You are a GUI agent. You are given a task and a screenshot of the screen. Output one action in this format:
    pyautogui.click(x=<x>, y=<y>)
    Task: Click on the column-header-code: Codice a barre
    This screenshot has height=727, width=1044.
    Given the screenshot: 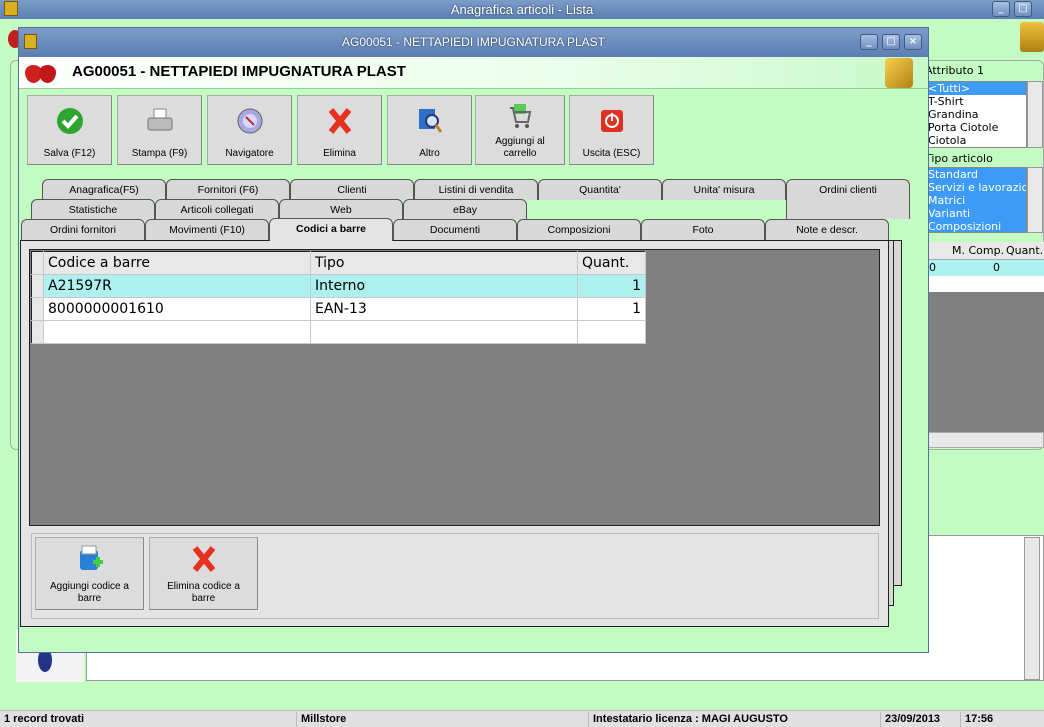 What is the action you would take?
    pyautogui.click(x=177, y=263)
    